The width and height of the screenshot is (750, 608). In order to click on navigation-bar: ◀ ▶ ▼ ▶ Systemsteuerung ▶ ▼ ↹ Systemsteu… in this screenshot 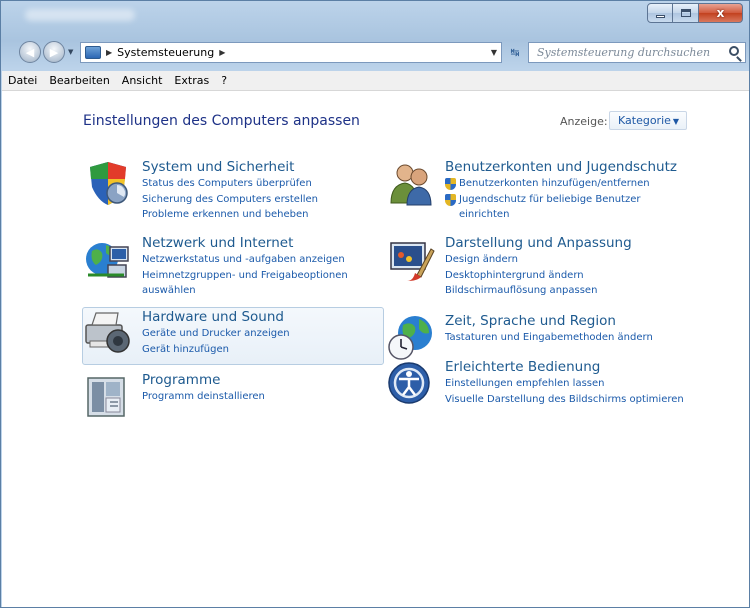, I will do `click(375, 53)`.